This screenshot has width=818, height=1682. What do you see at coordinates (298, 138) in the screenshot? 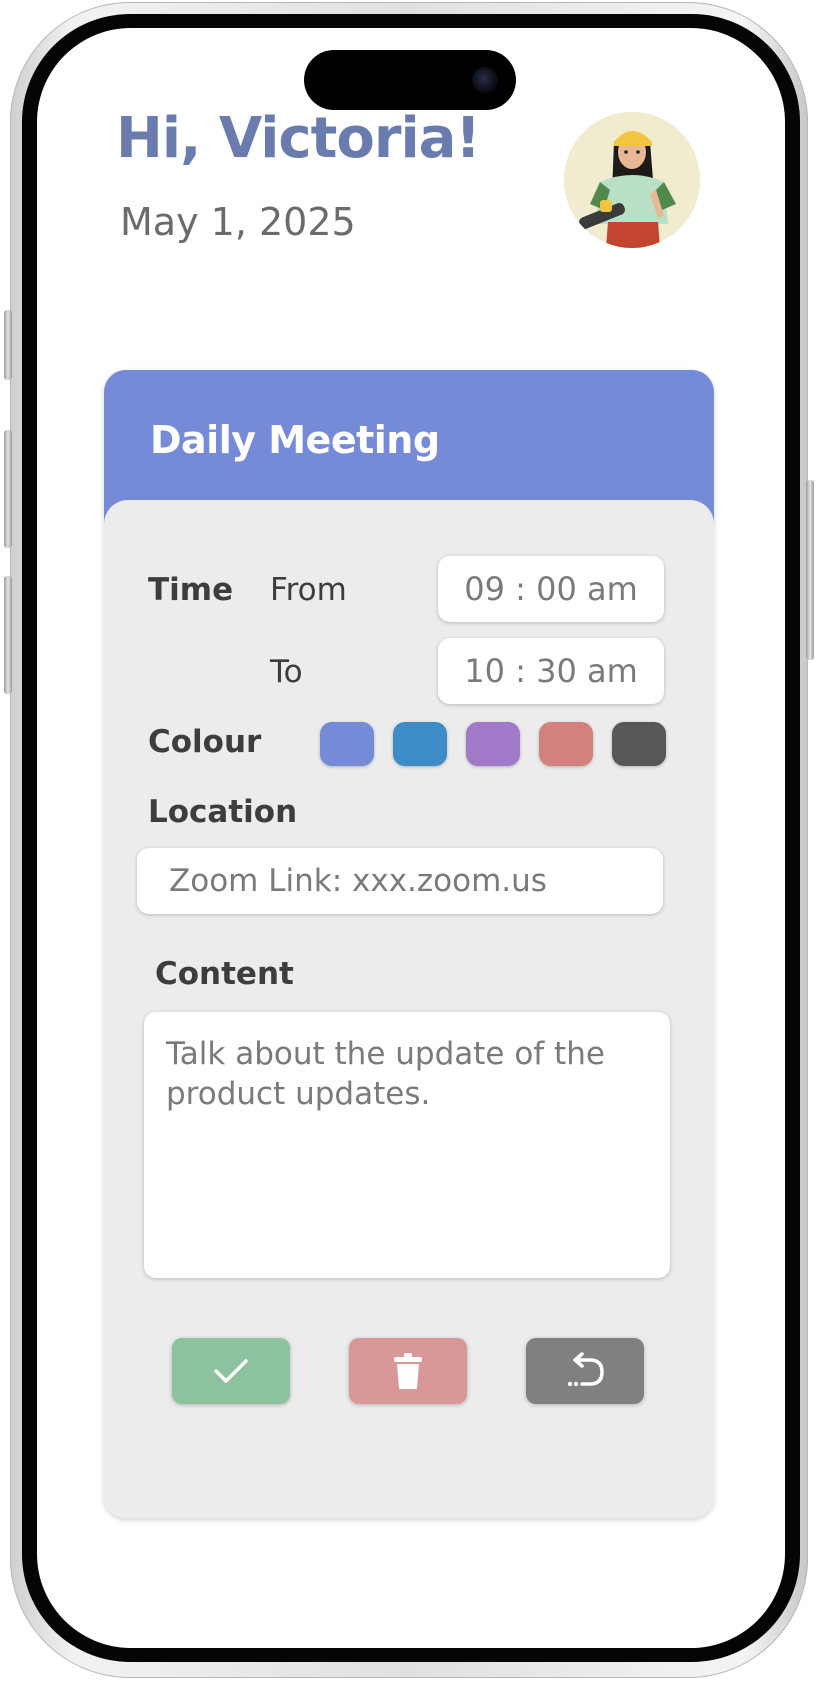
I see `greeting-title: Hi, Victoria!` at bounding box center [298, 138].